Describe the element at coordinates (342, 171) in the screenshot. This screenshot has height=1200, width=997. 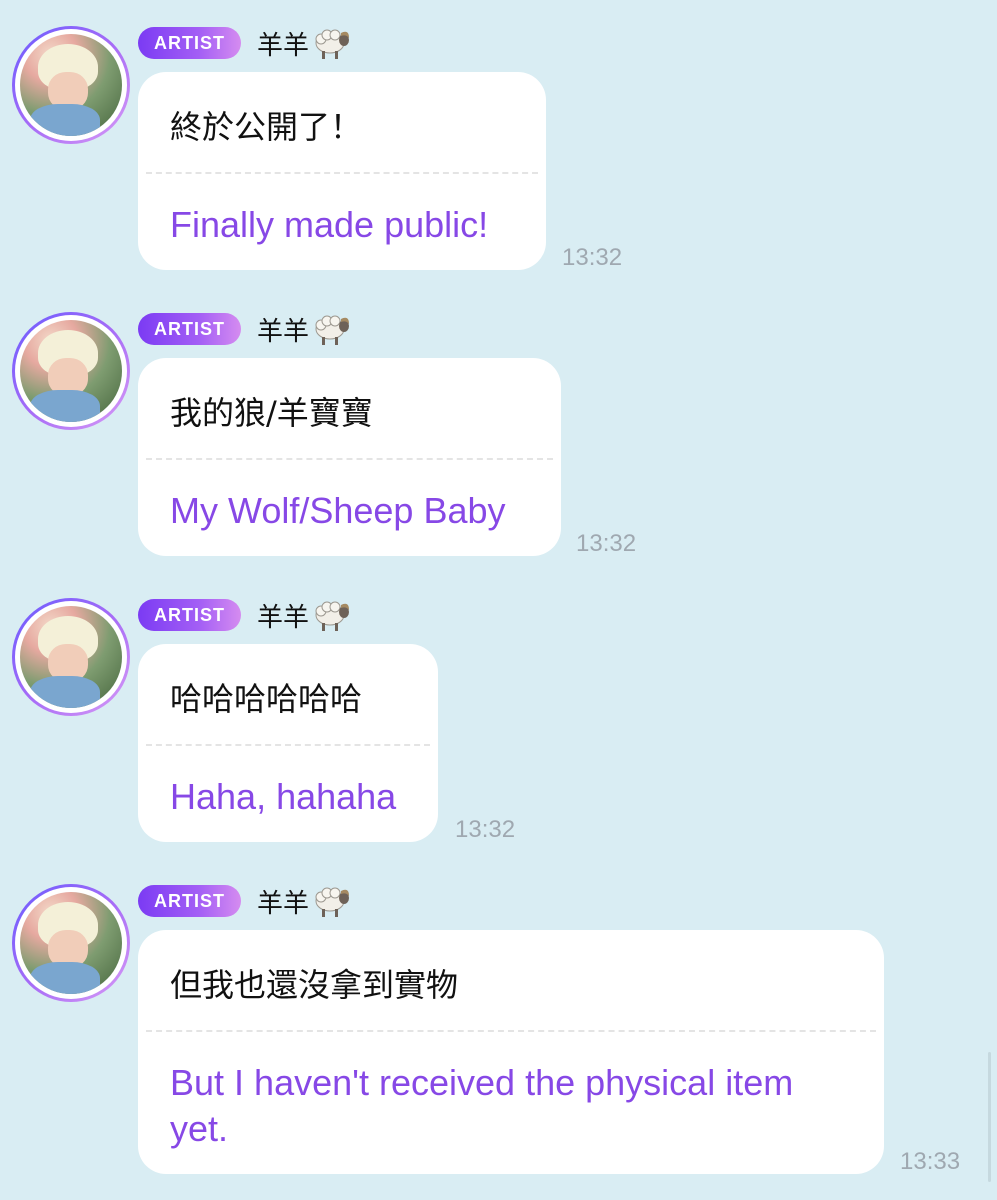
I see `message-bubble: 終於公開了！ Finally made public!` at that location.